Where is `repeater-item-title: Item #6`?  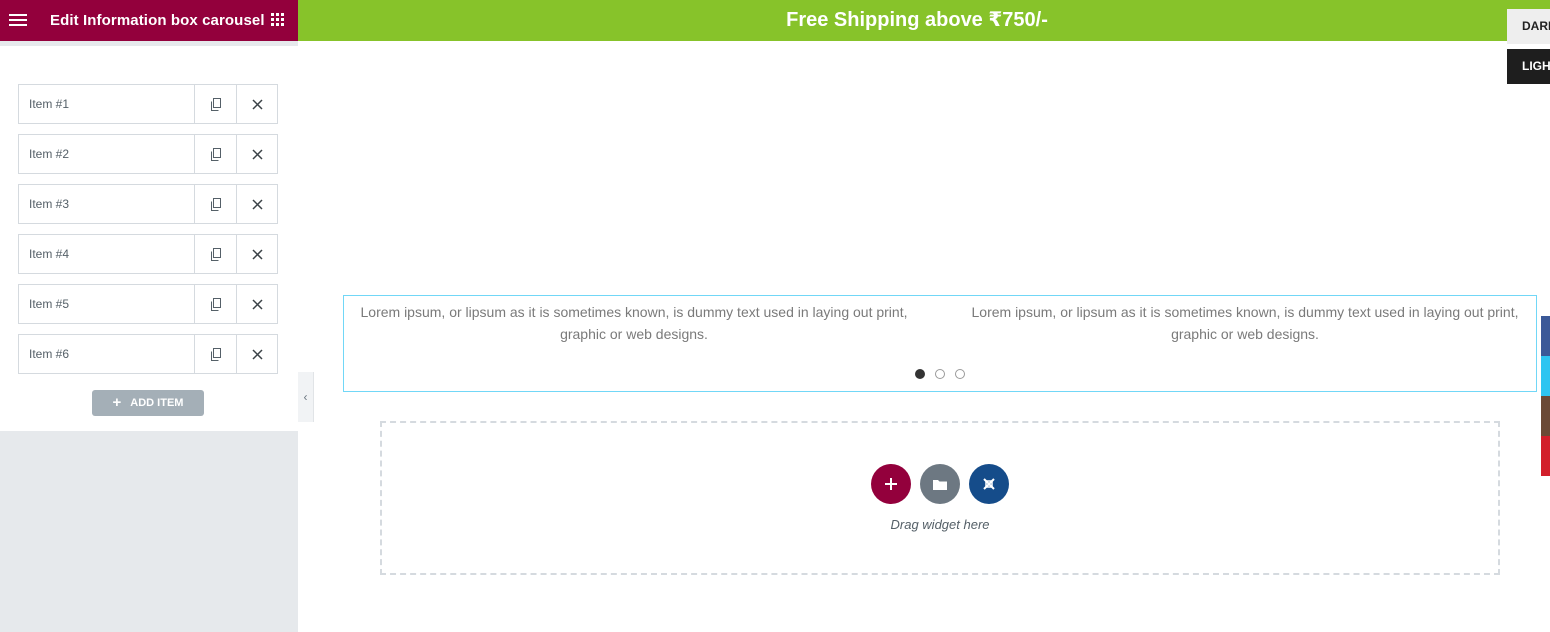 repeater-item-title: Item #6 is located at coordinates (107, 354).